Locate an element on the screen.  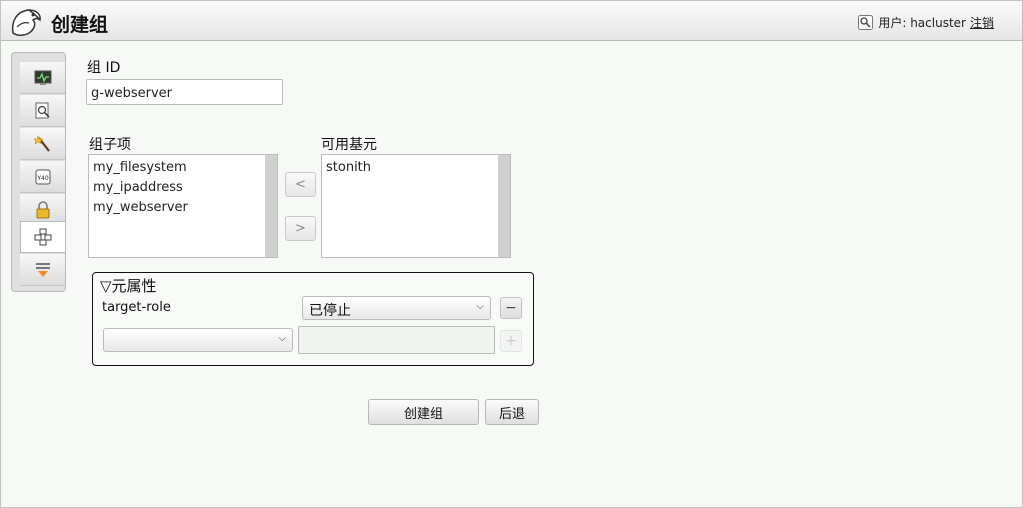
meta-attributes-title: ▽元属性 is located at coordinates (128, 285).